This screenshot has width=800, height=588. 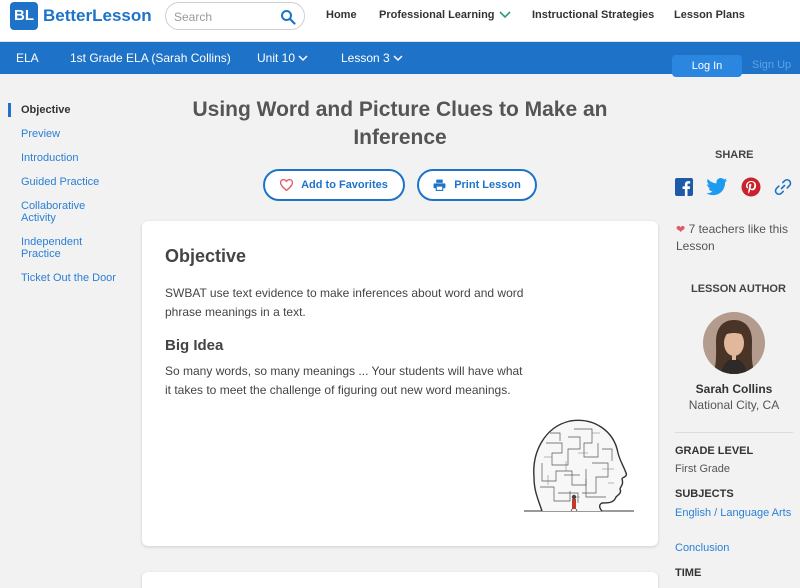 I want to click on search-icon, so click(x=288, y=17).